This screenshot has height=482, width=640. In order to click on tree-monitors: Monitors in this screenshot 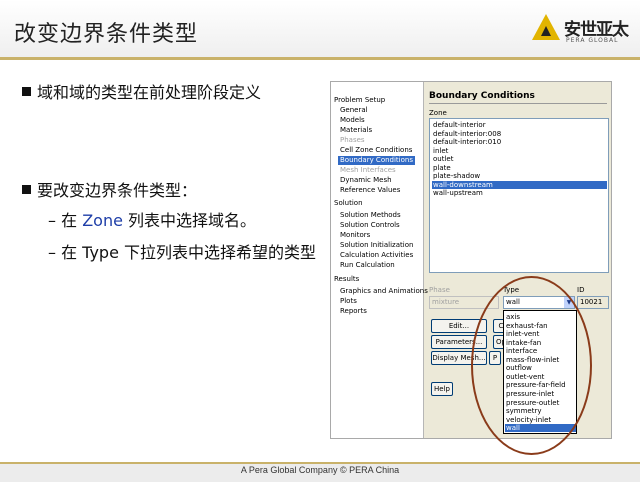, I will do `click(355, 235)`.